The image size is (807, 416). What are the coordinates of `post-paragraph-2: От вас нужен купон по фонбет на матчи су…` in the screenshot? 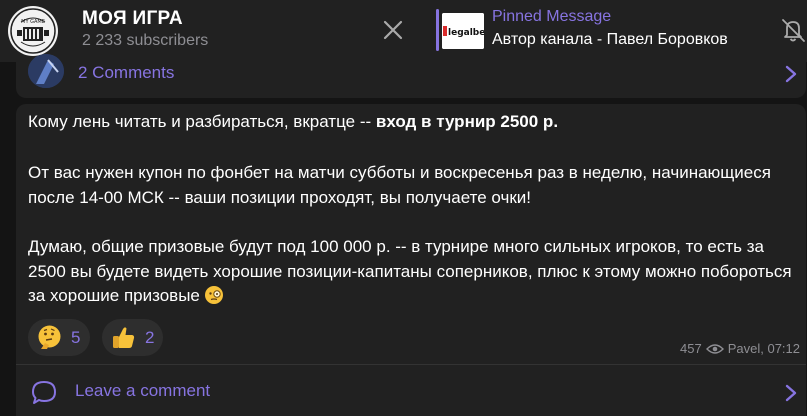 It's located at (399, 185).